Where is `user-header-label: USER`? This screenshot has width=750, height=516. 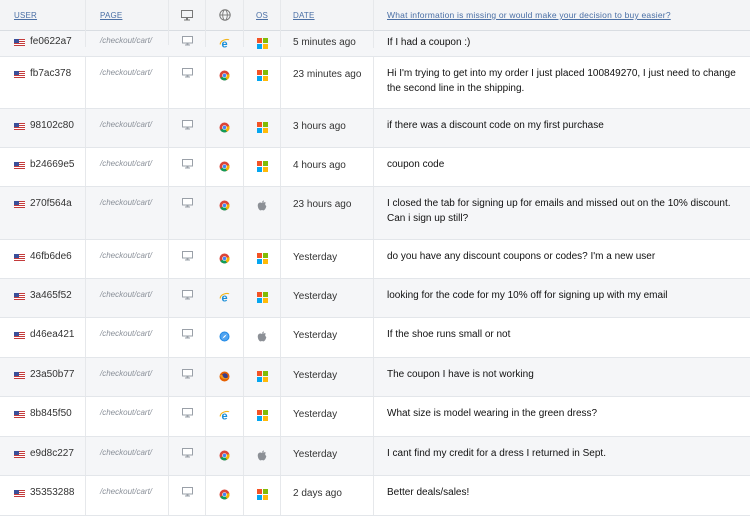 user-header-label: USER is located at coordinates (25, 15).